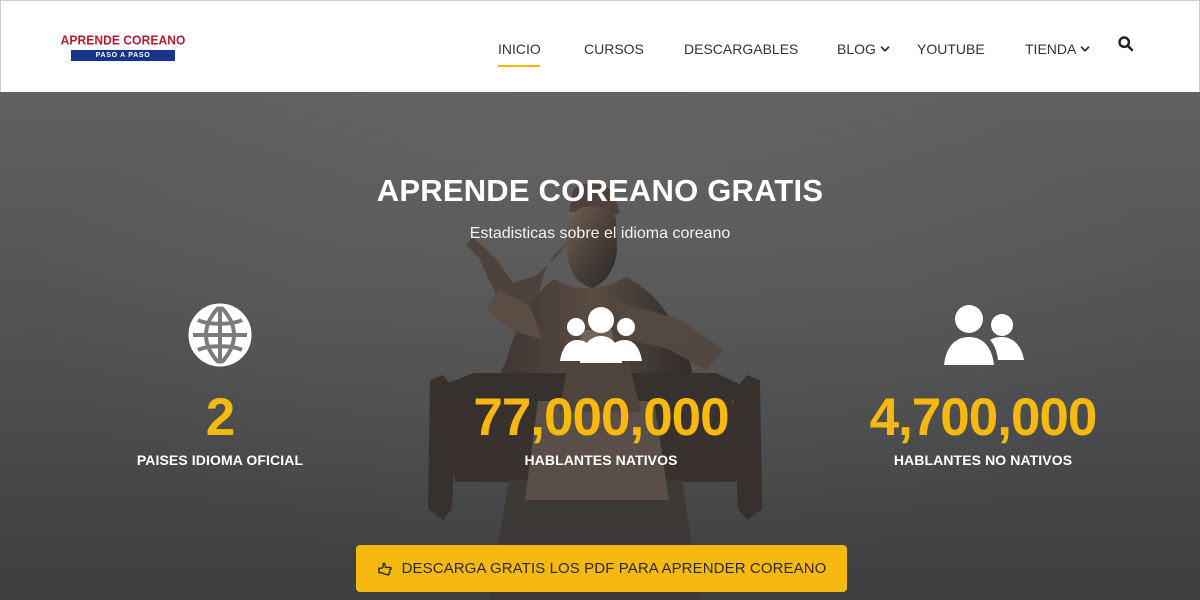 This screenshot has width=1200, height=600. I want to click on hero-subtitle: Estadisticas sobre el idioma coreano, so click(600, 233).